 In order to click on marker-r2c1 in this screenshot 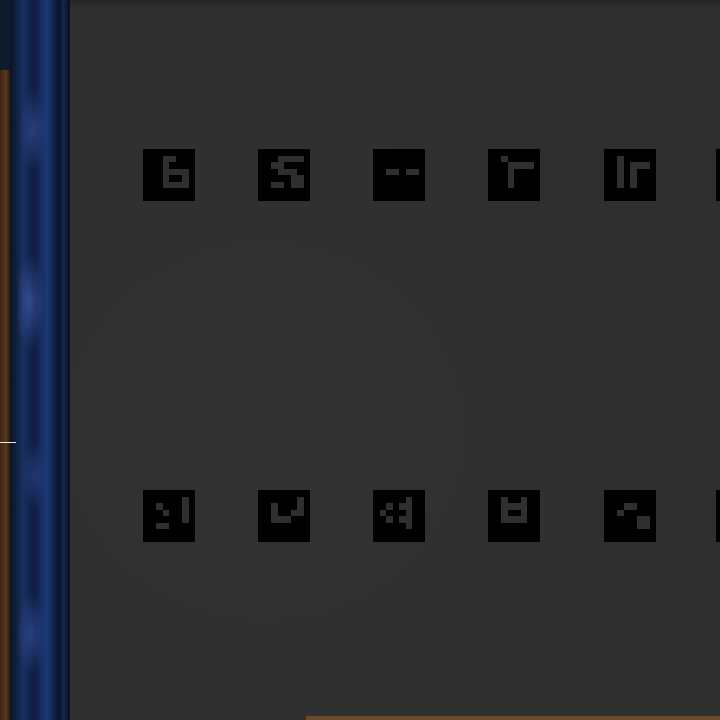, I will do `click(169, 516)`.